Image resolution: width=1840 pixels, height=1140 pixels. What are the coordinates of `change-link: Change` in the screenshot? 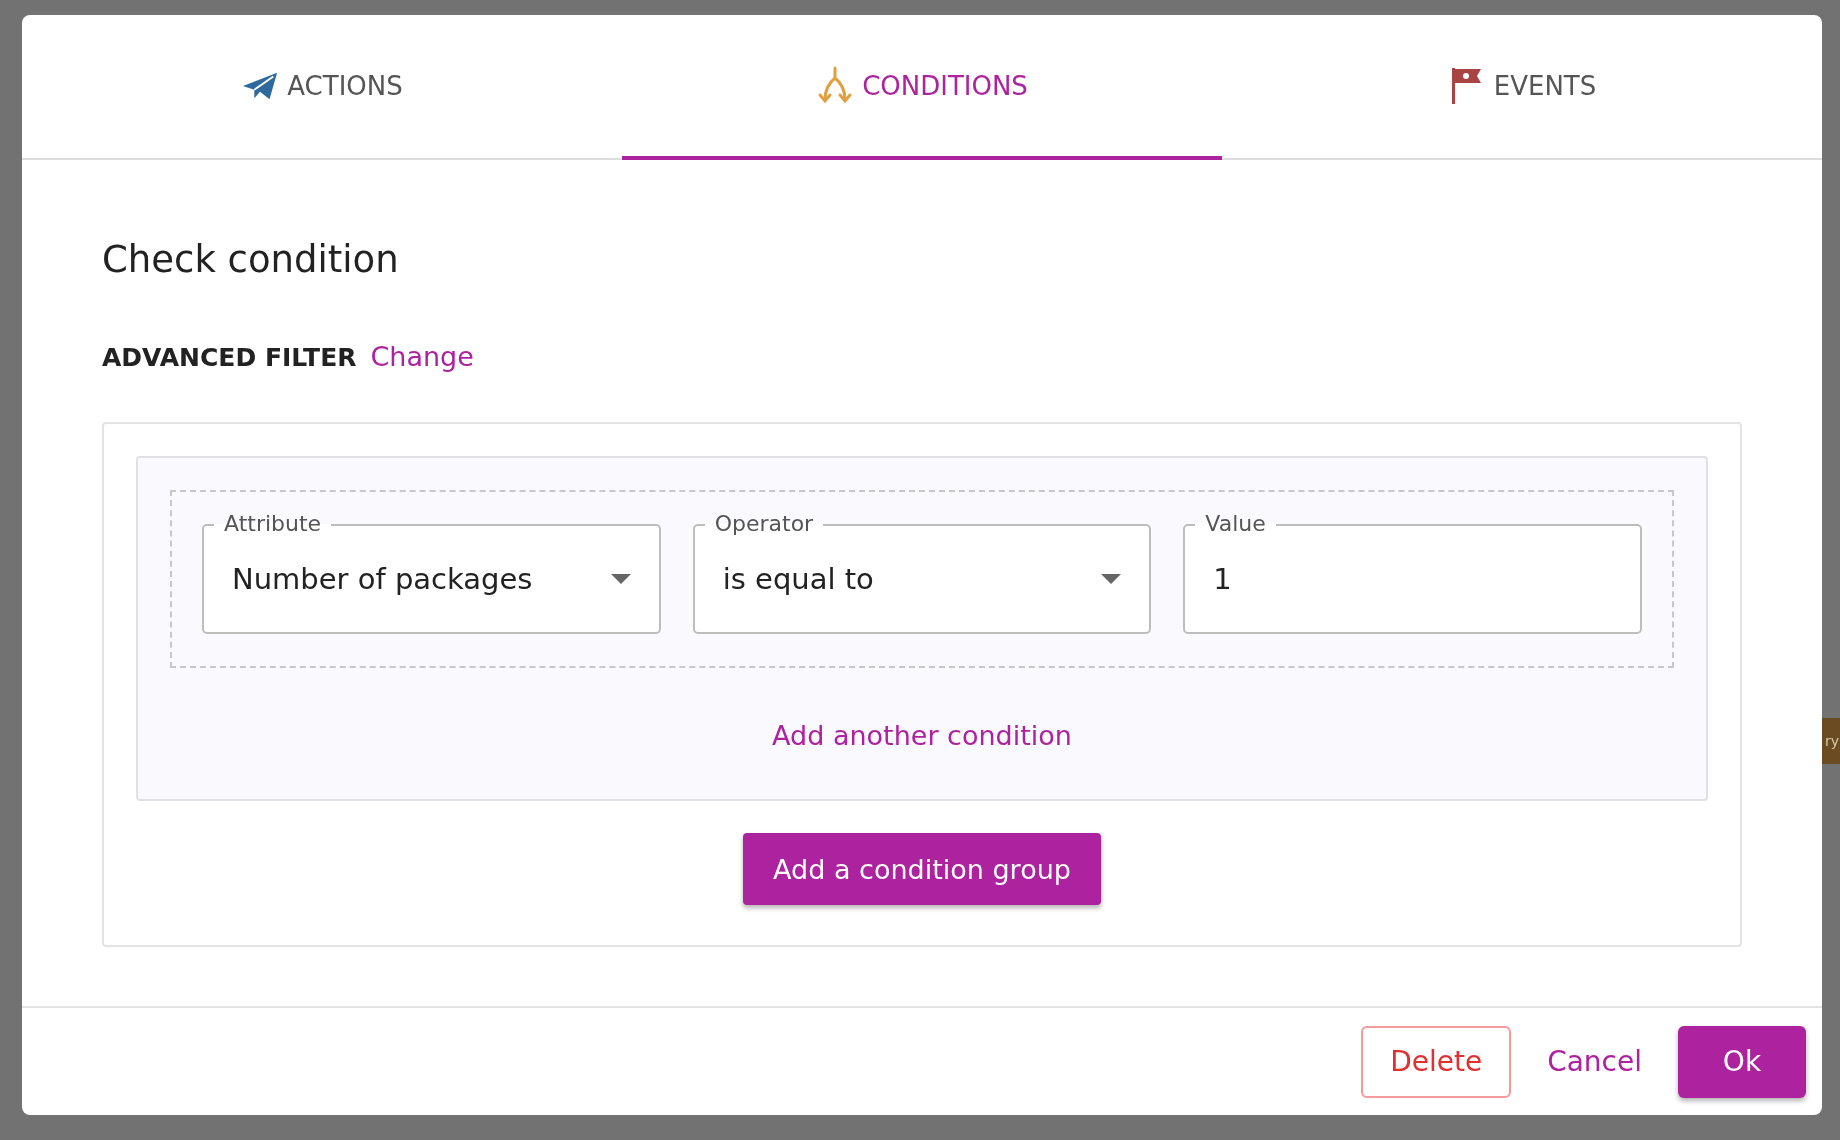 It's located at (422, 356).